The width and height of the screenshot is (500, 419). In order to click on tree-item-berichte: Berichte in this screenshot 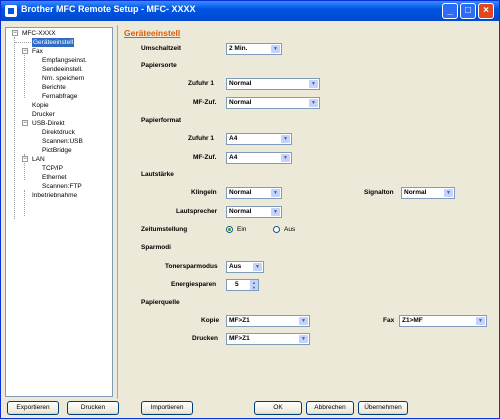, I will do `click(54, 87)`.